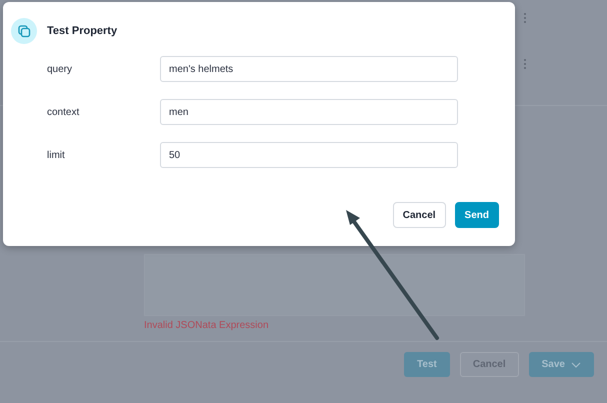 Image resolution: width=607 pixels, height=403 pixels. What do you see at coordinates (60, 69) in the screenshot?
I see `field-label: query` at bounding box center [60, 69].